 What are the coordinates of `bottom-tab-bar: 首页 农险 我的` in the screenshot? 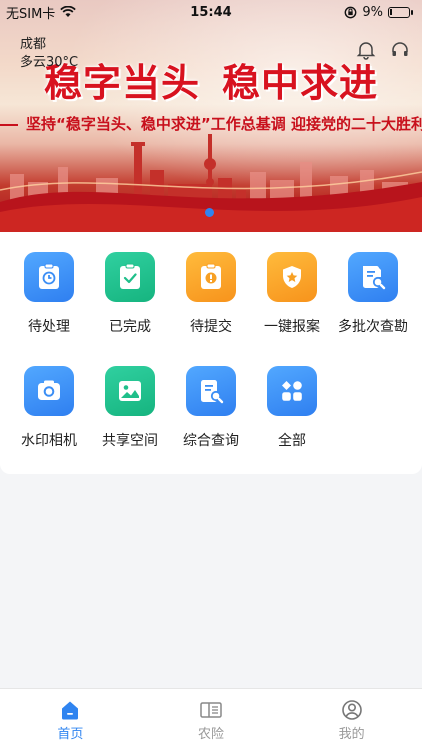 It's located at (211, 719).